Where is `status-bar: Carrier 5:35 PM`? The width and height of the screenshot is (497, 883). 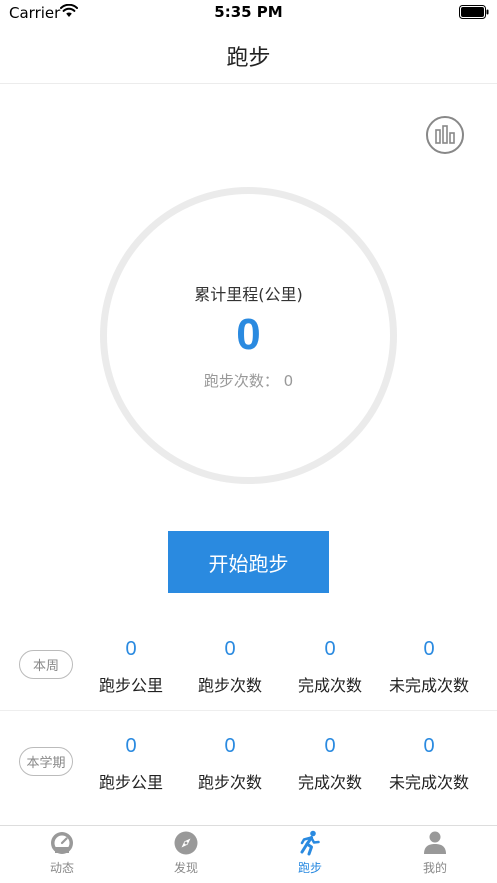
status-bar: Carrier 5:35 PM is located at coordinates (248, 13).